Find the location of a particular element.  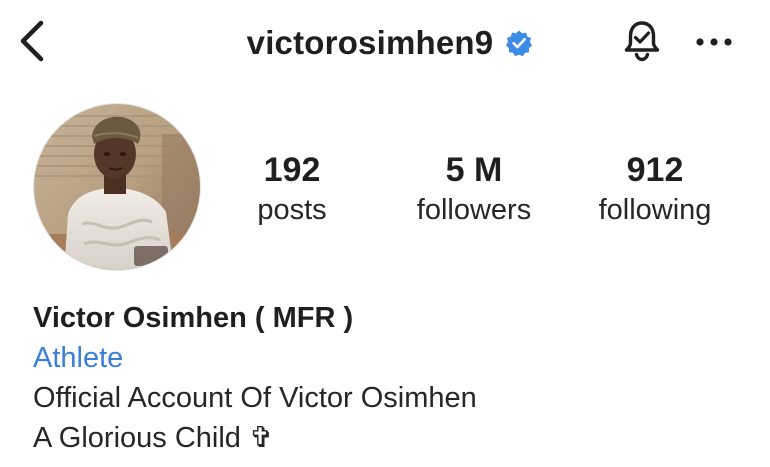

following-stat: 912 following is located at coordinates (655, 190).